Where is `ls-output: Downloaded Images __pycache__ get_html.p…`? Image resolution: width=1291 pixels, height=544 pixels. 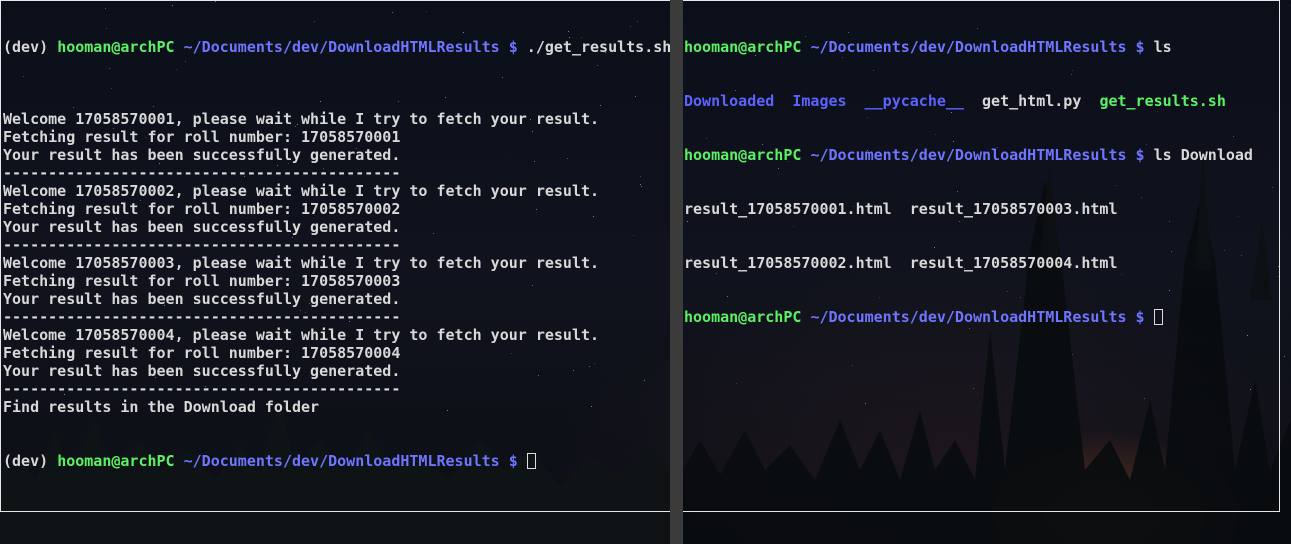
ls-output: Downloaded Images __pycache__ get_html.p… is located at coordinates (981, 101).